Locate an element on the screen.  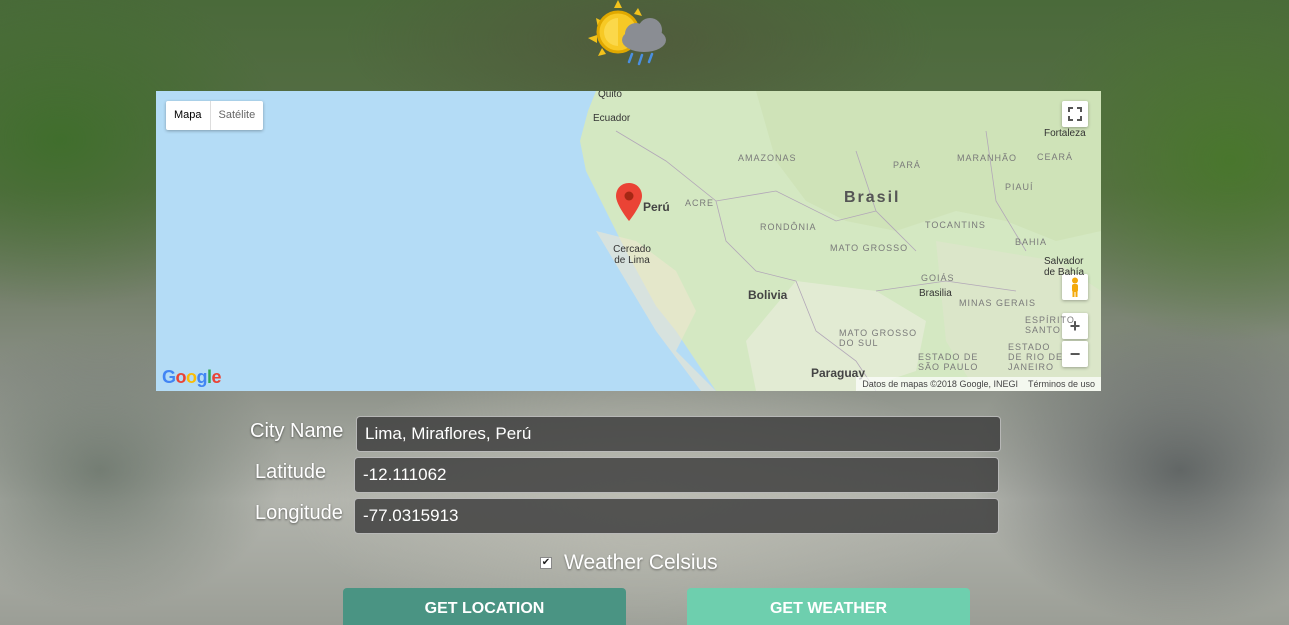
longitude-row: Longitude is located at coordinates (626, 516).